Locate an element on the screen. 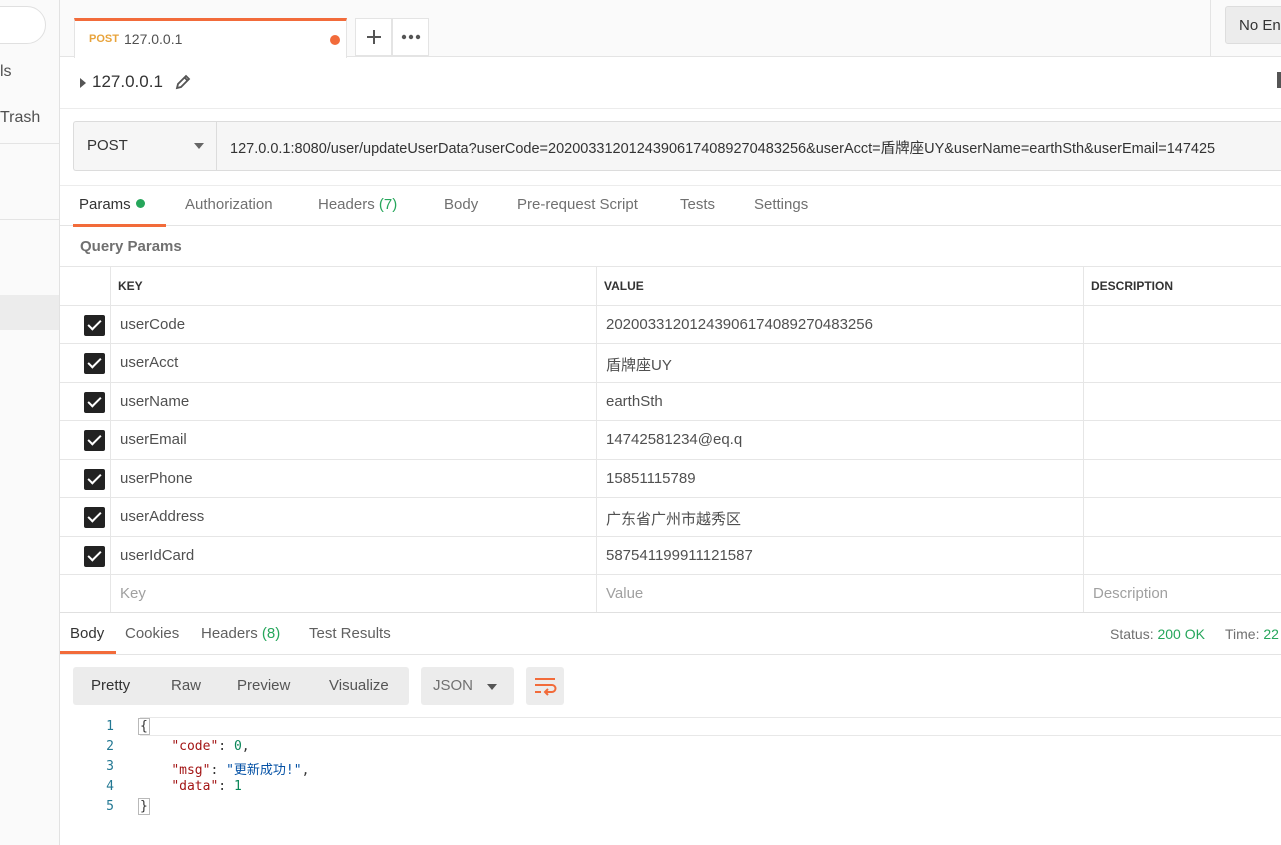 The width and height of the screenshot is (1281, 845). table-row: userIdCard 587541199911121587 is located at coordinates (670, 555).